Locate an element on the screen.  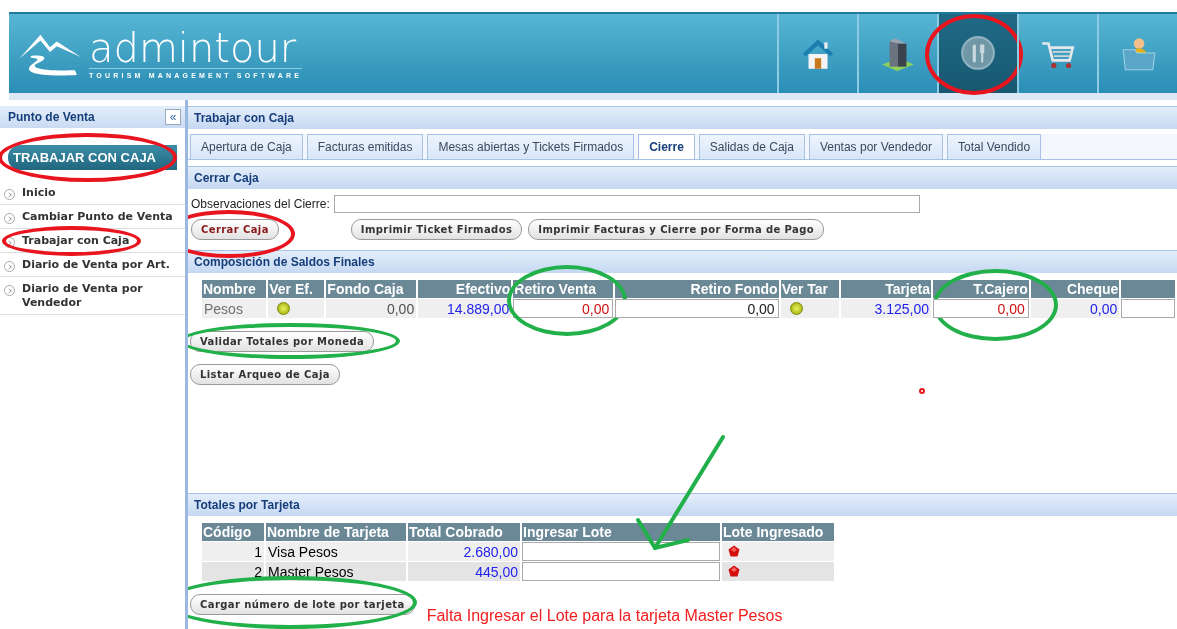
column-header: Ver Tar is located at coordinates (809, 289).